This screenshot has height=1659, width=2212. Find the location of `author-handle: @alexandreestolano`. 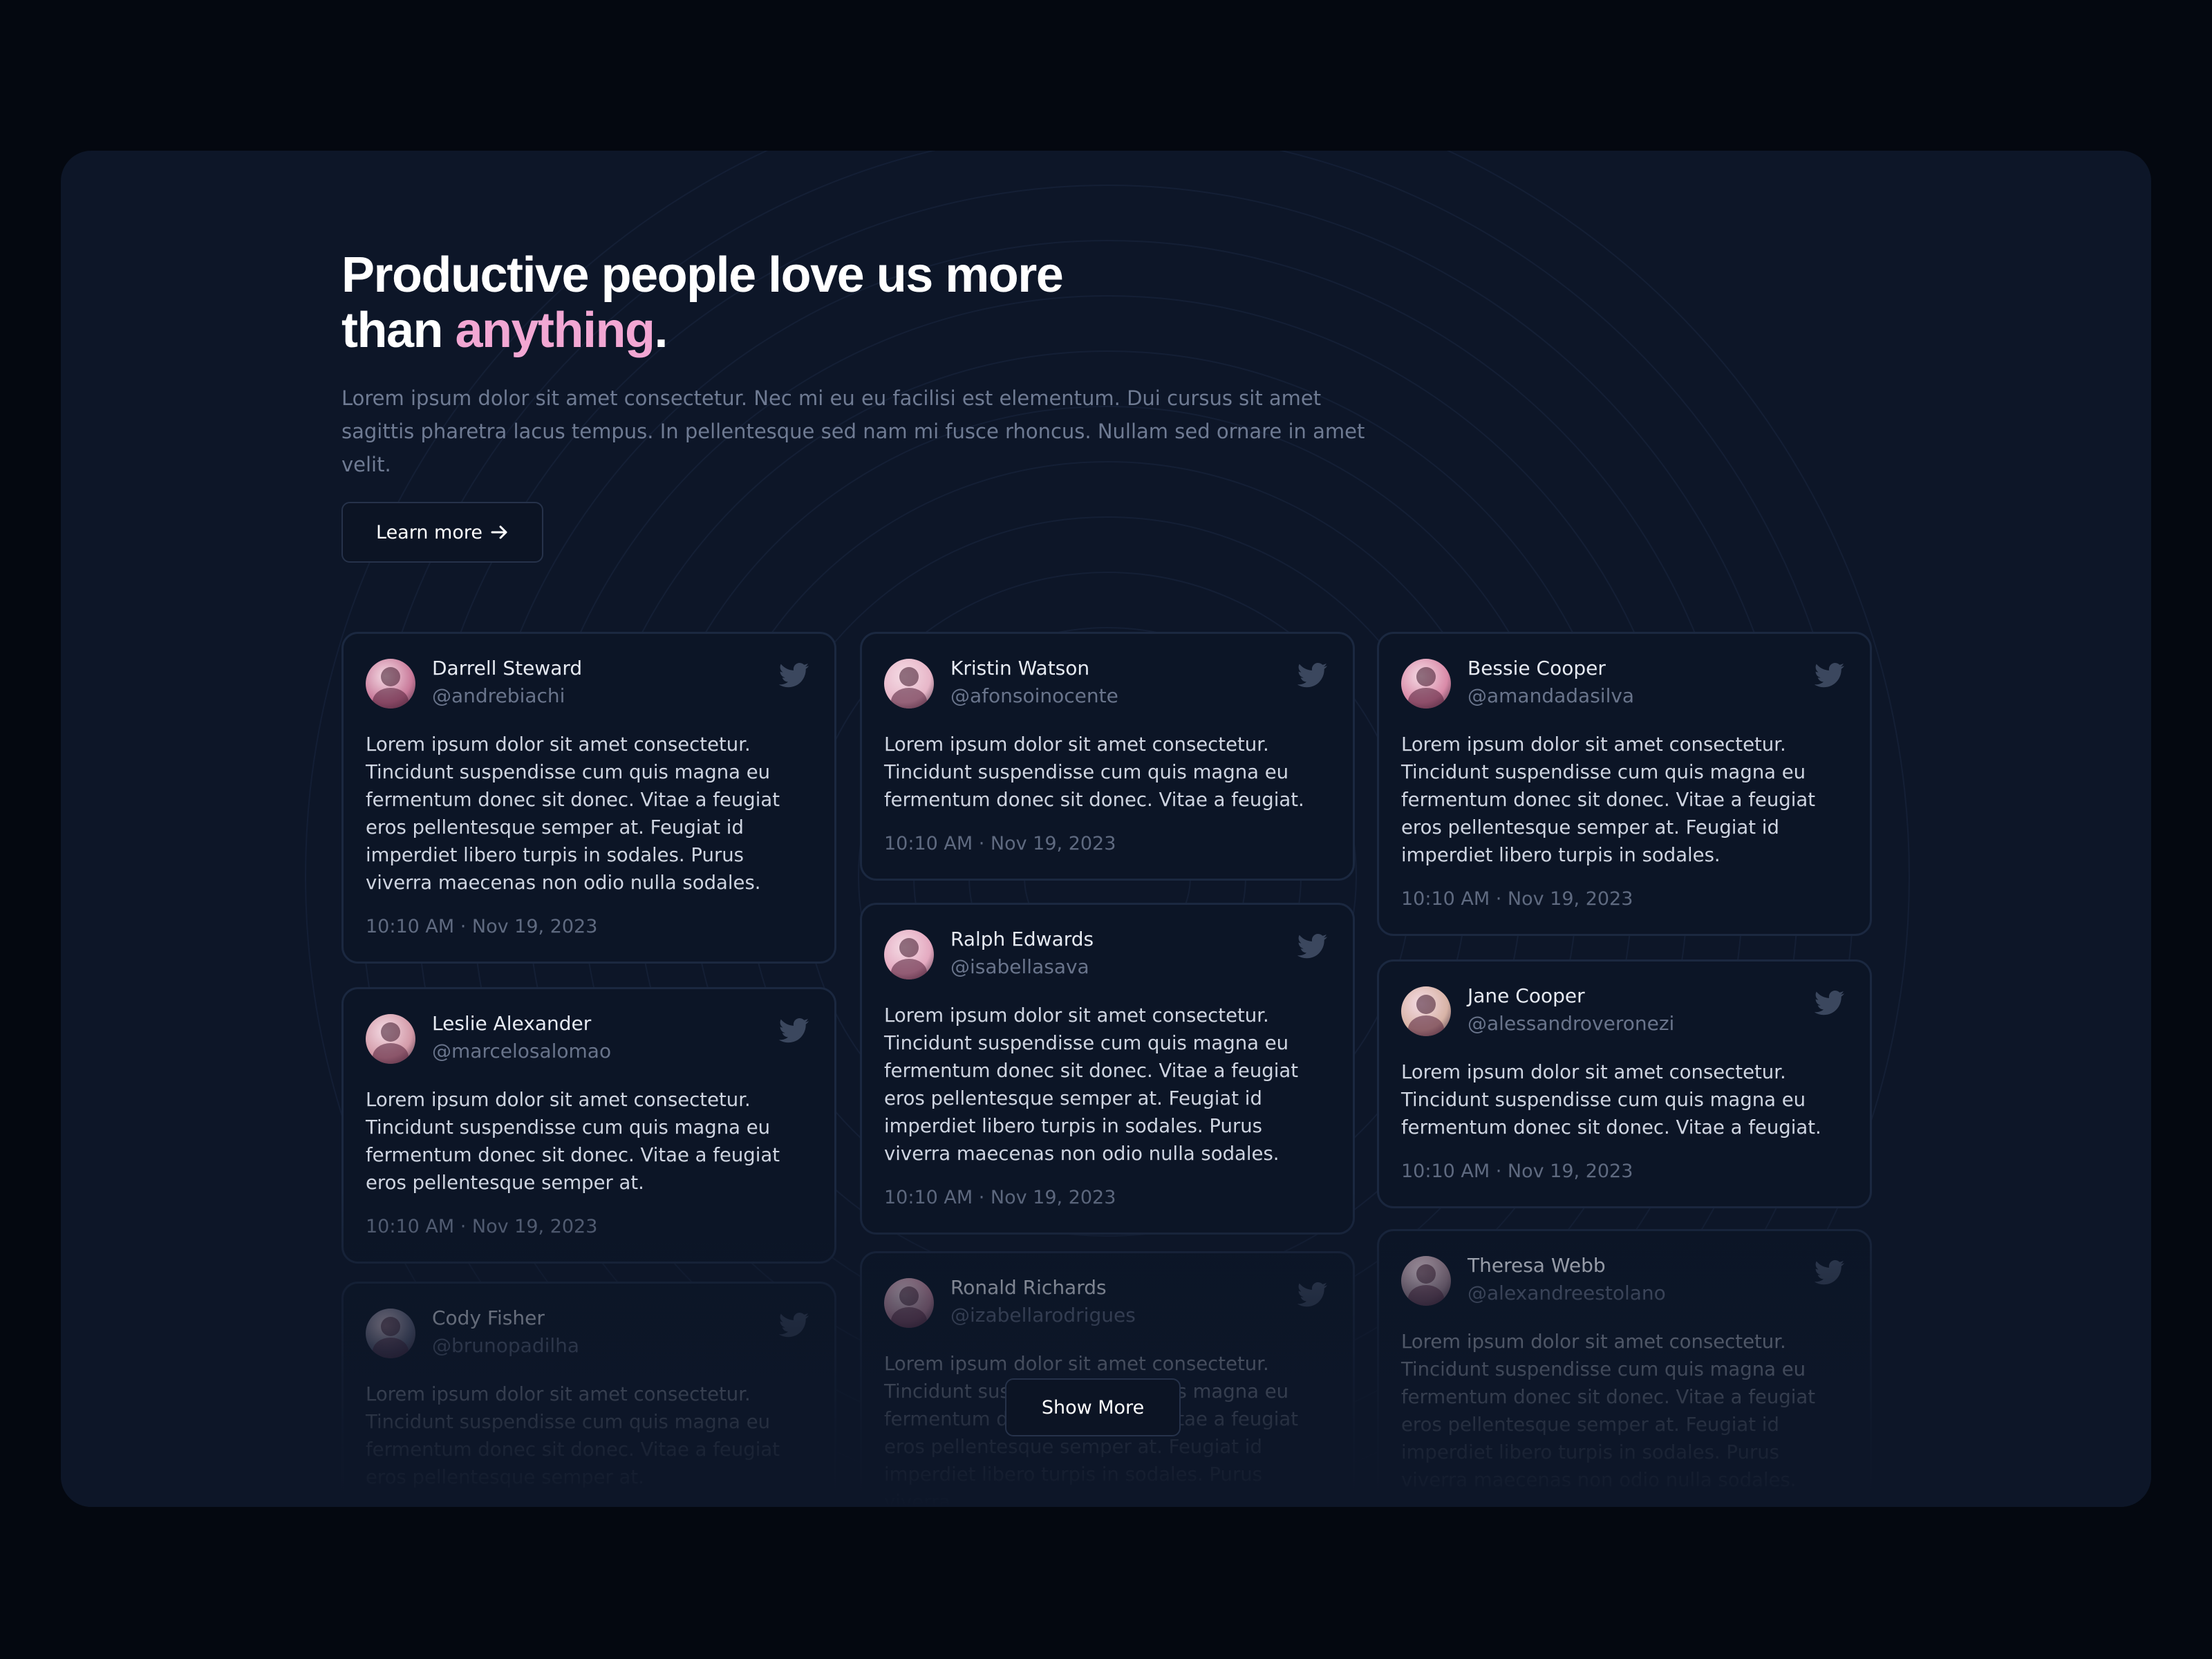

author-handle: @alexandreestolano is located at coordinates (1567, 1293).